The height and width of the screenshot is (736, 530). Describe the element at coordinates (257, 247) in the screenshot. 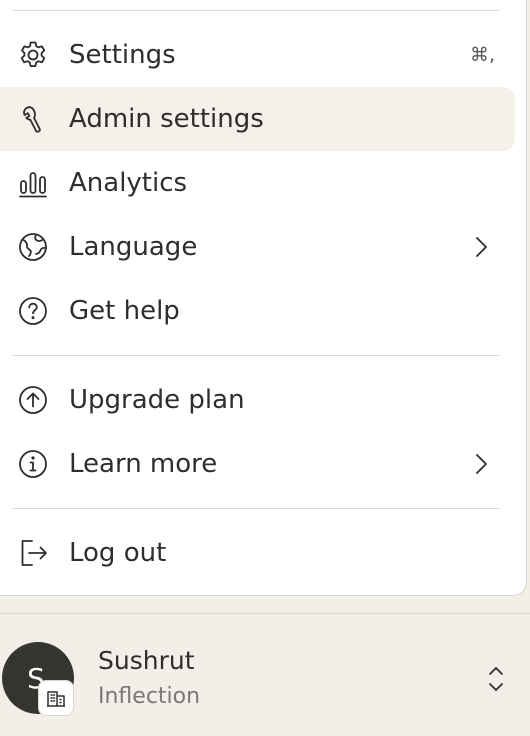

I see `menu-item-language: Language` at that location.